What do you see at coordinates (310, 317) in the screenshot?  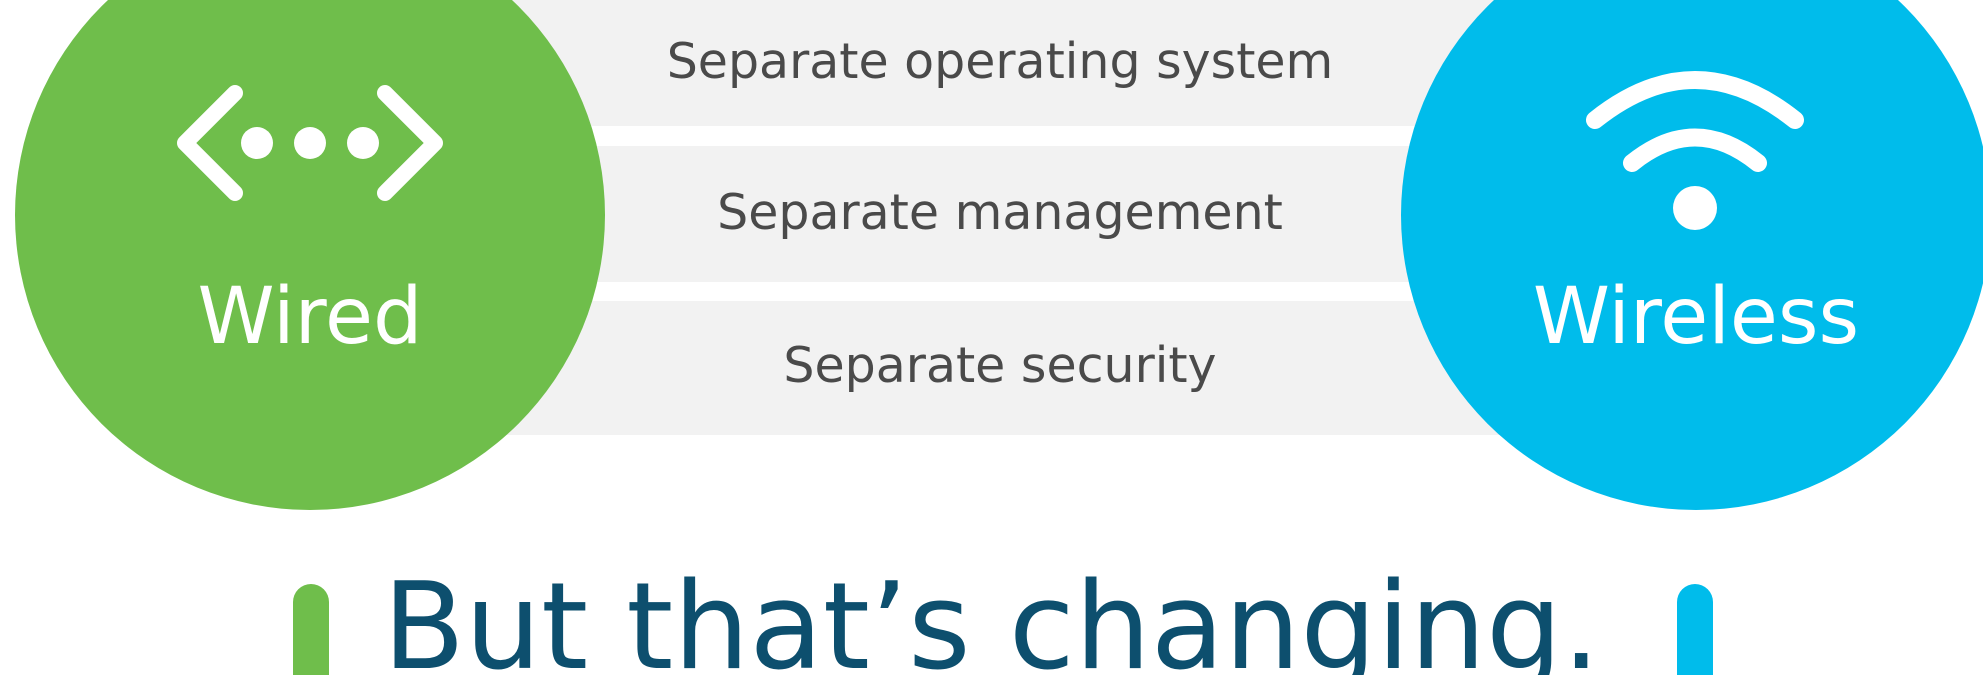 I see `wired-label: Wired` at bounding box center [310, 317].